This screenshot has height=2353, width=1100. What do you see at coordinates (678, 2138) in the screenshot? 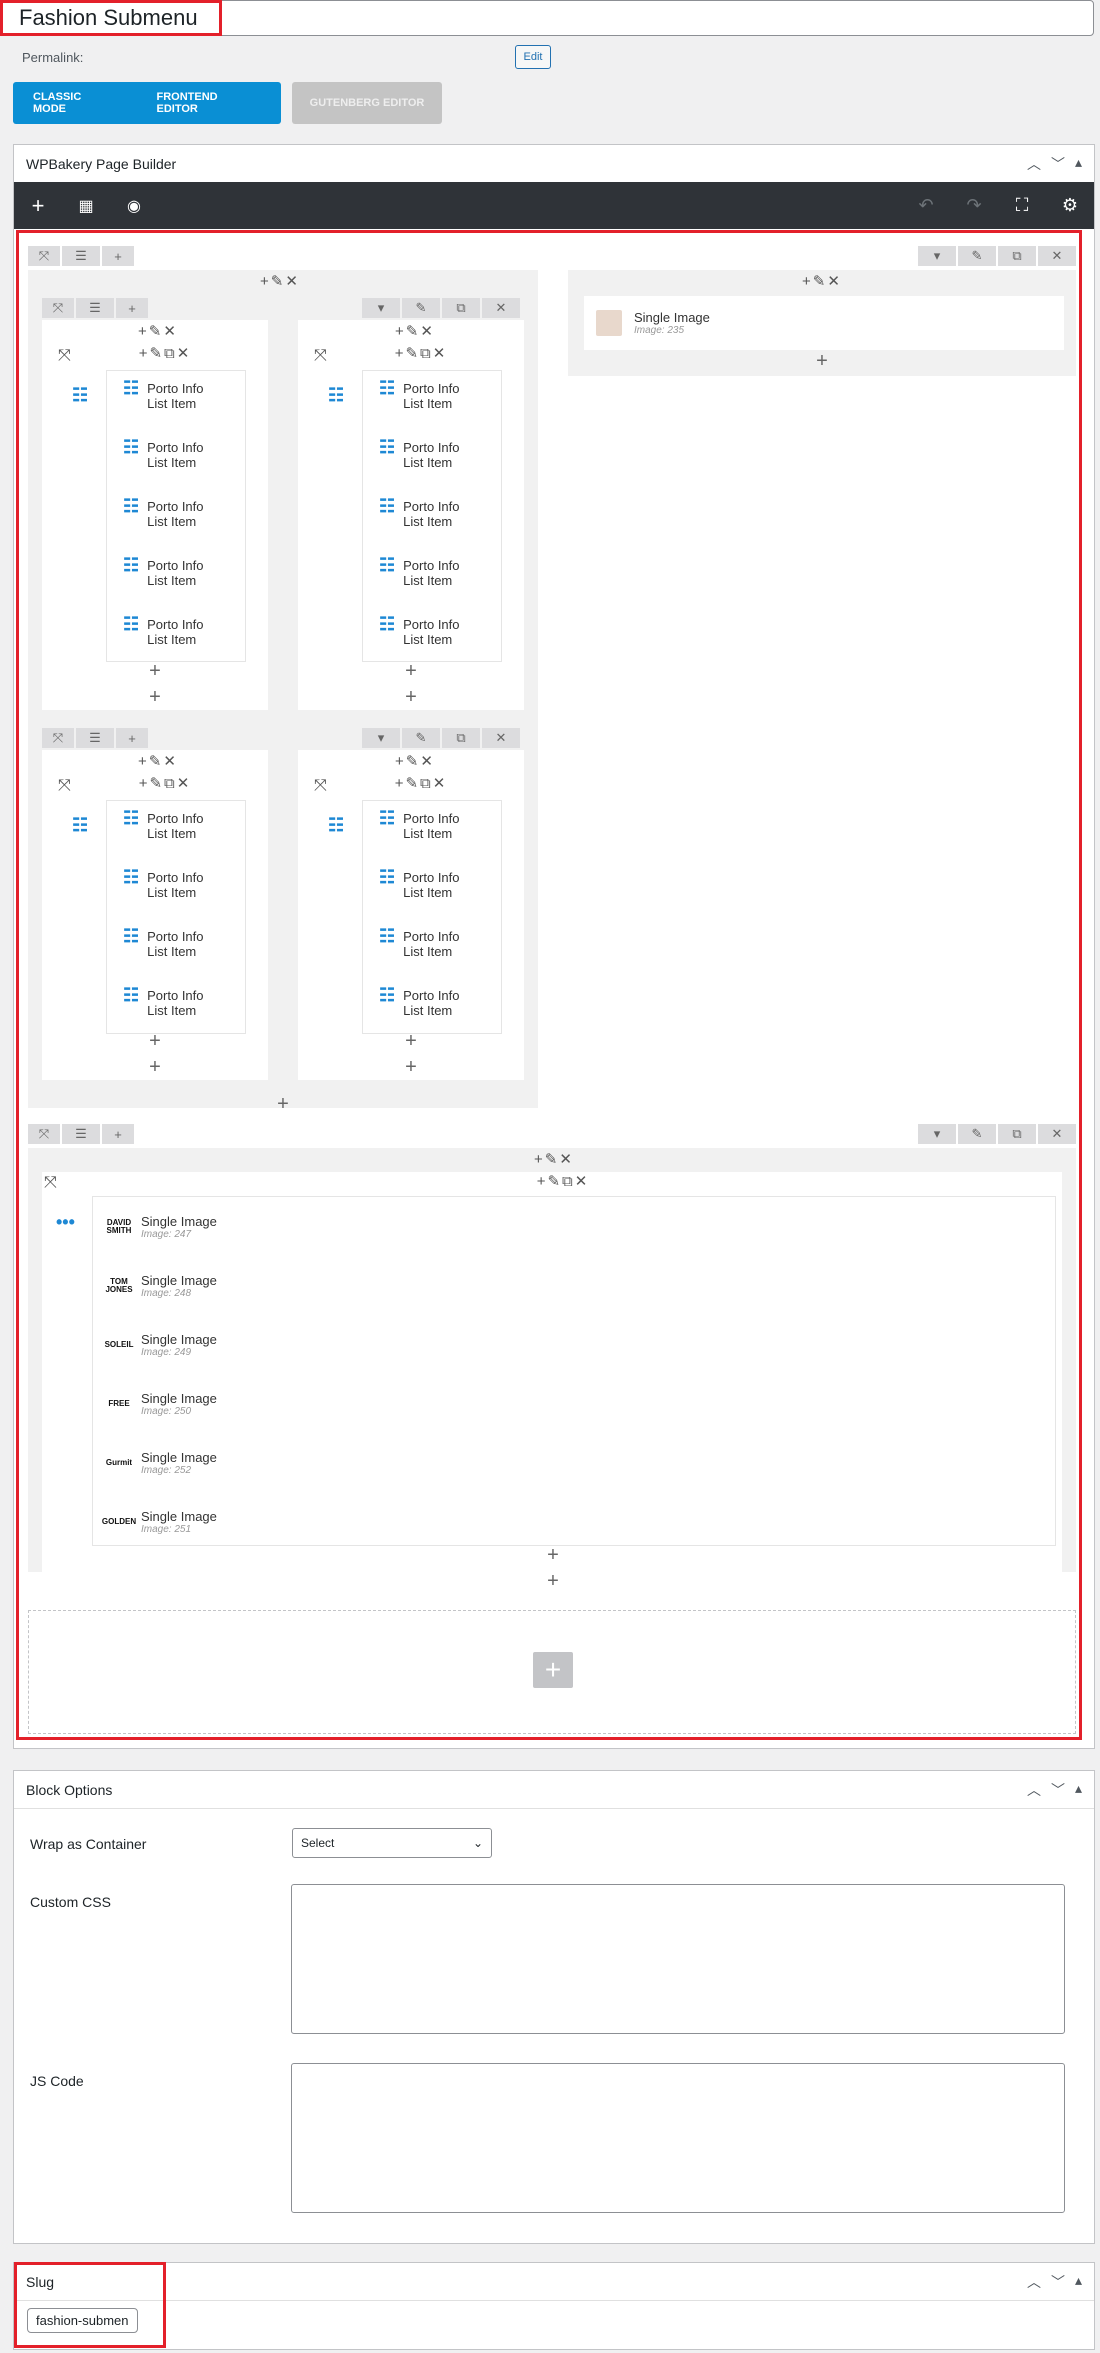
I see `js-code-textarea` at bounding box center [678, 2138].